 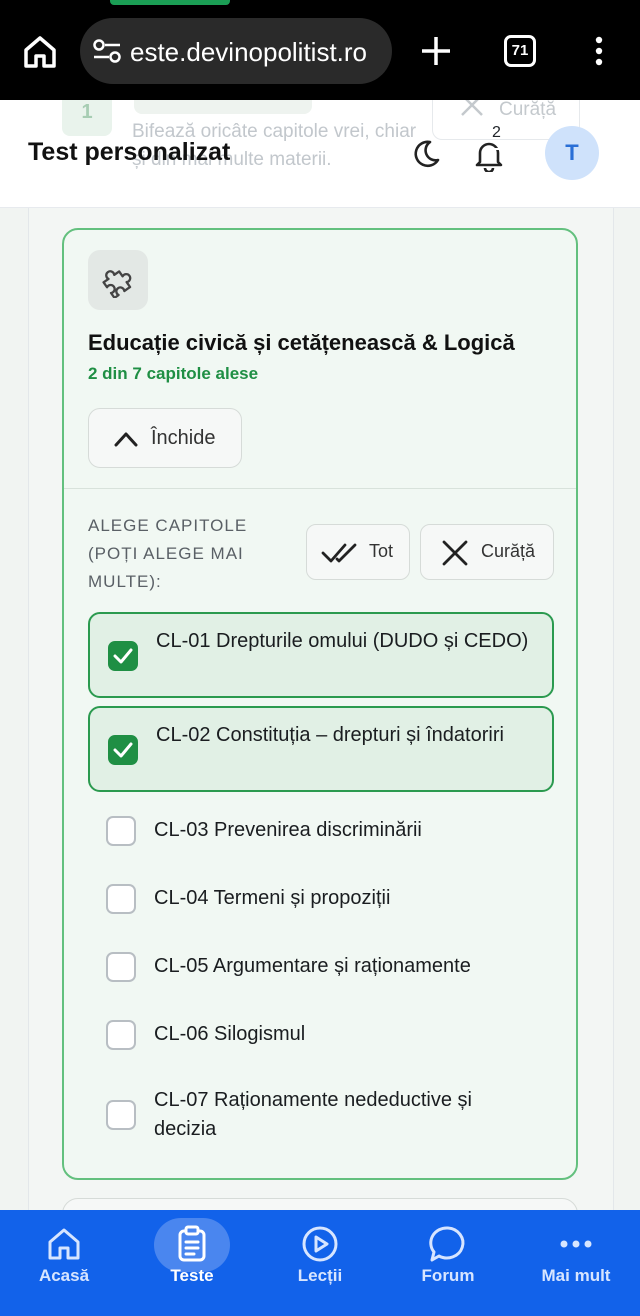 What do you see at coordinates (168, 553) in the screenshot?
I see `choose-chapters-label: ALEGE CAPITOLE (POȚI ALEGE MAI MULTE):` at bounding box center [168, 553].